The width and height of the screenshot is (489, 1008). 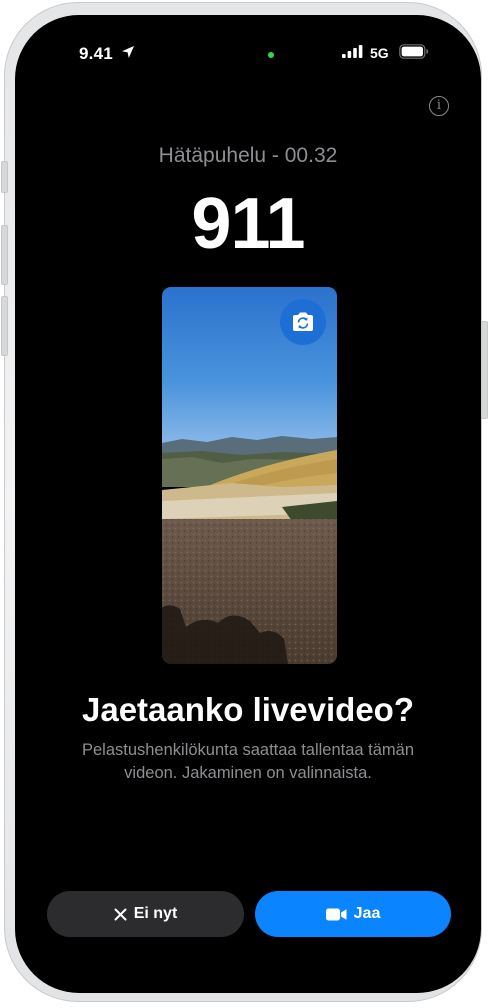 What do you see at coordinates (155, 913) in the screenshot?
I see `not-now-label: Ei nyt` at bounding box center [155, 913].